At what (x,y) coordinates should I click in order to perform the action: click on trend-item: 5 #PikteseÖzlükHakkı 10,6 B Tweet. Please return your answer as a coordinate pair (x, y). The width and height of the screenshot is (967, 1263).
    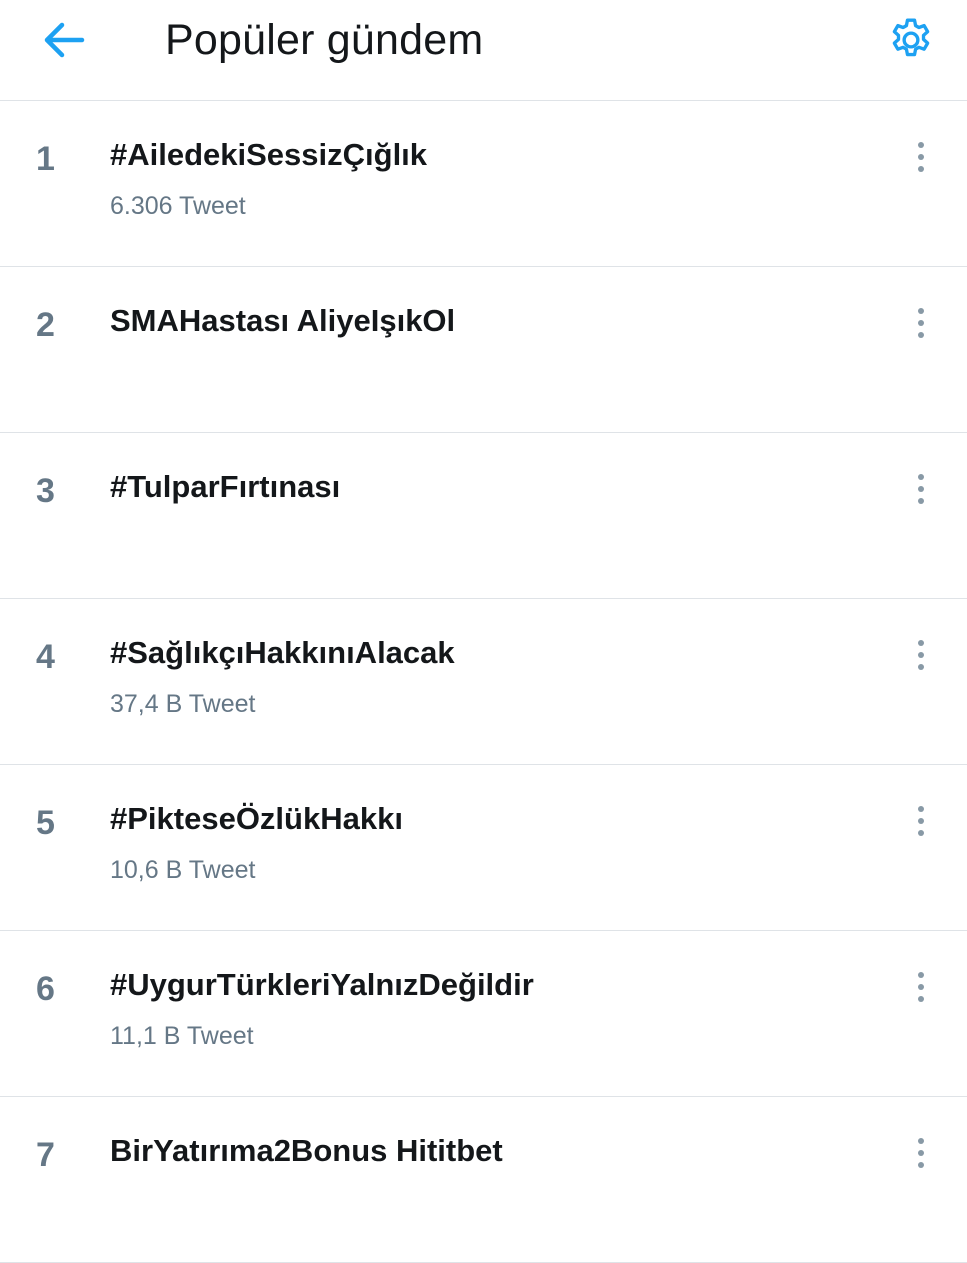
    Looking at the image, I should click on (483, 848).